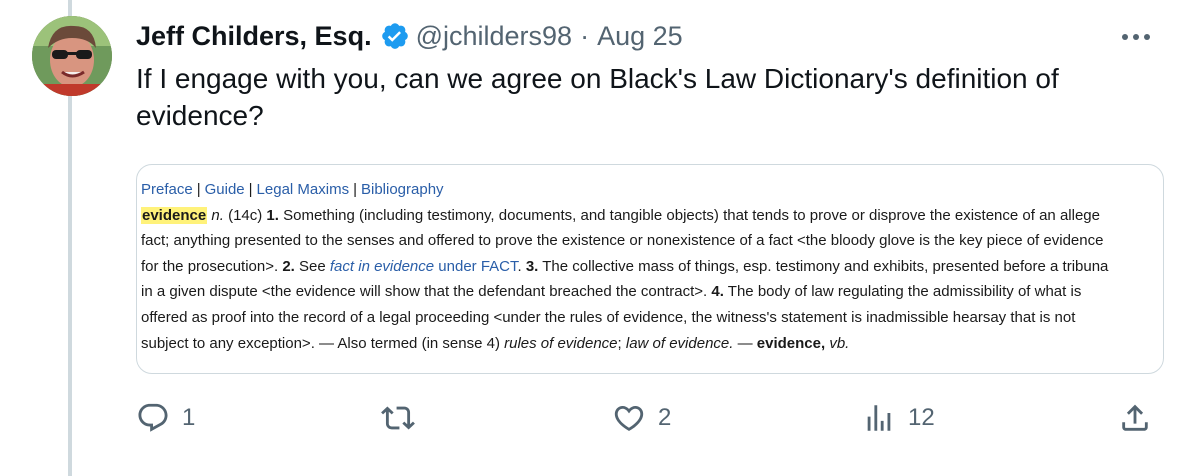  What do you see at coordinates (395, 36) in the screenshot?
I see `verified-badge-icon` at bounding box center [395, 36].